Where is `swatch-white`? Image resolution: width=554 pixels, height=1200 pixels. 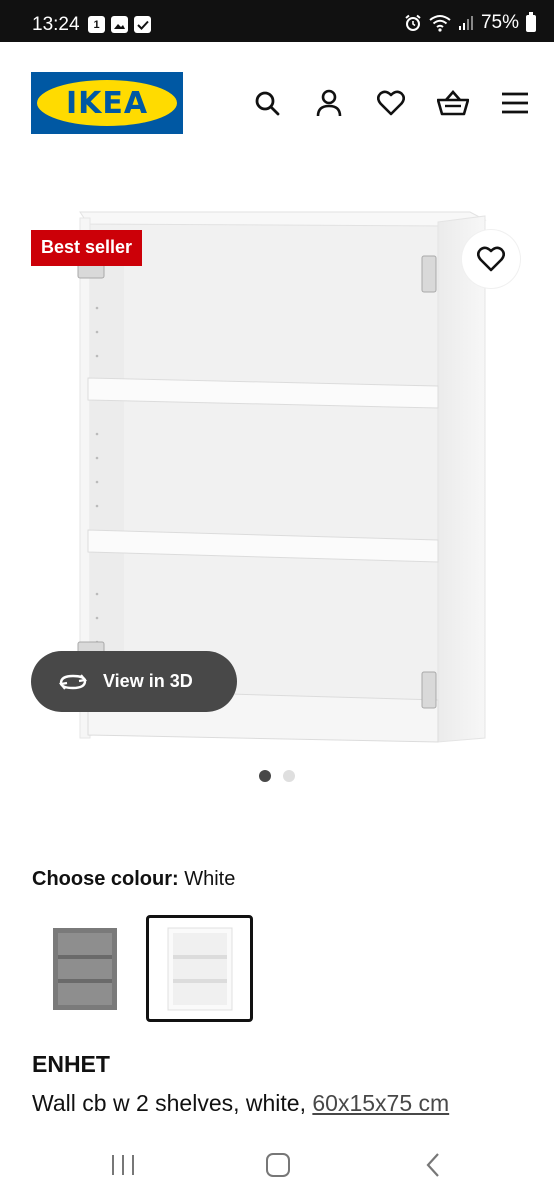 swatch-white is located at coordinates (199, 968).